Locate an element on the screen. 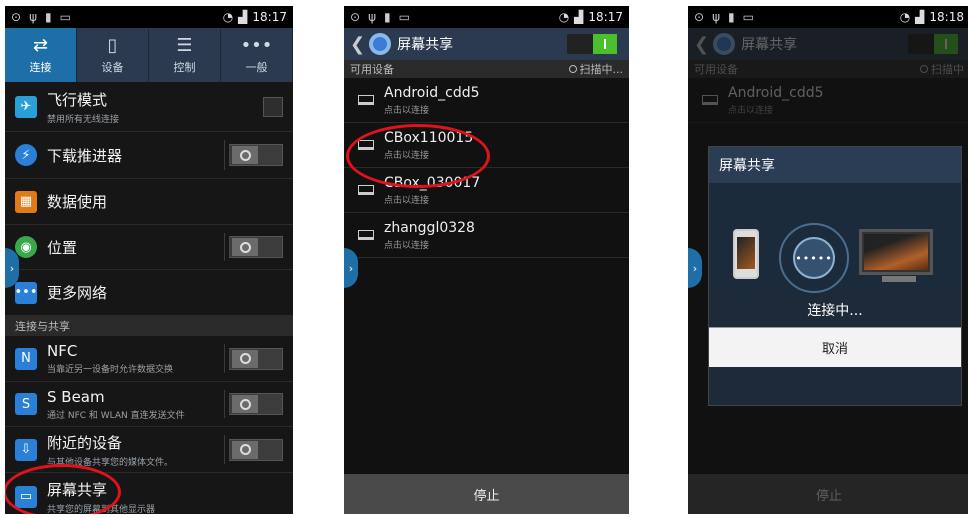 Image resolution: width=968 pixels, height=518 pixels. device-item: zhanggl0328 点击以连接 is located at coordinates (486, 235).